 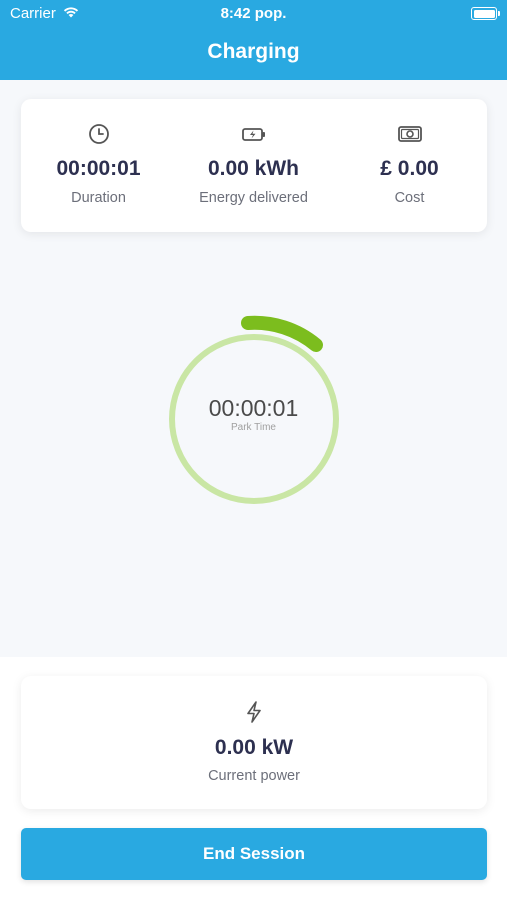 I want to click on cost-stat: £ 0.00 Cost, so click(x=409, y=165).